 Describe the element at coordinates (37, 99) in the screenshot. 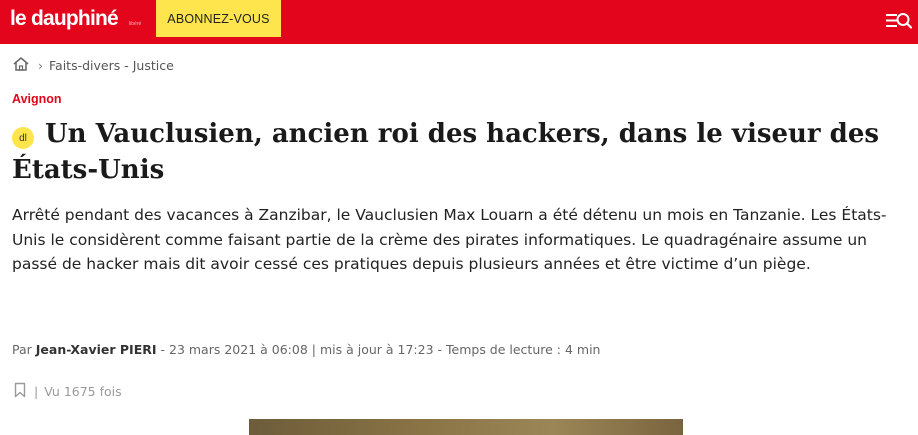

I see `article-category: Avignon` at that location.